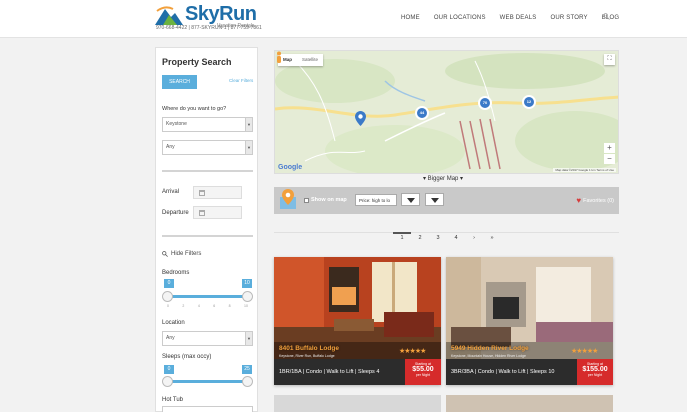 This screenshot has height=412, width=687. Describe the element at coordinates (310, 60) in the screenshot. I see `map-type-satellite: Satellite` at that location.